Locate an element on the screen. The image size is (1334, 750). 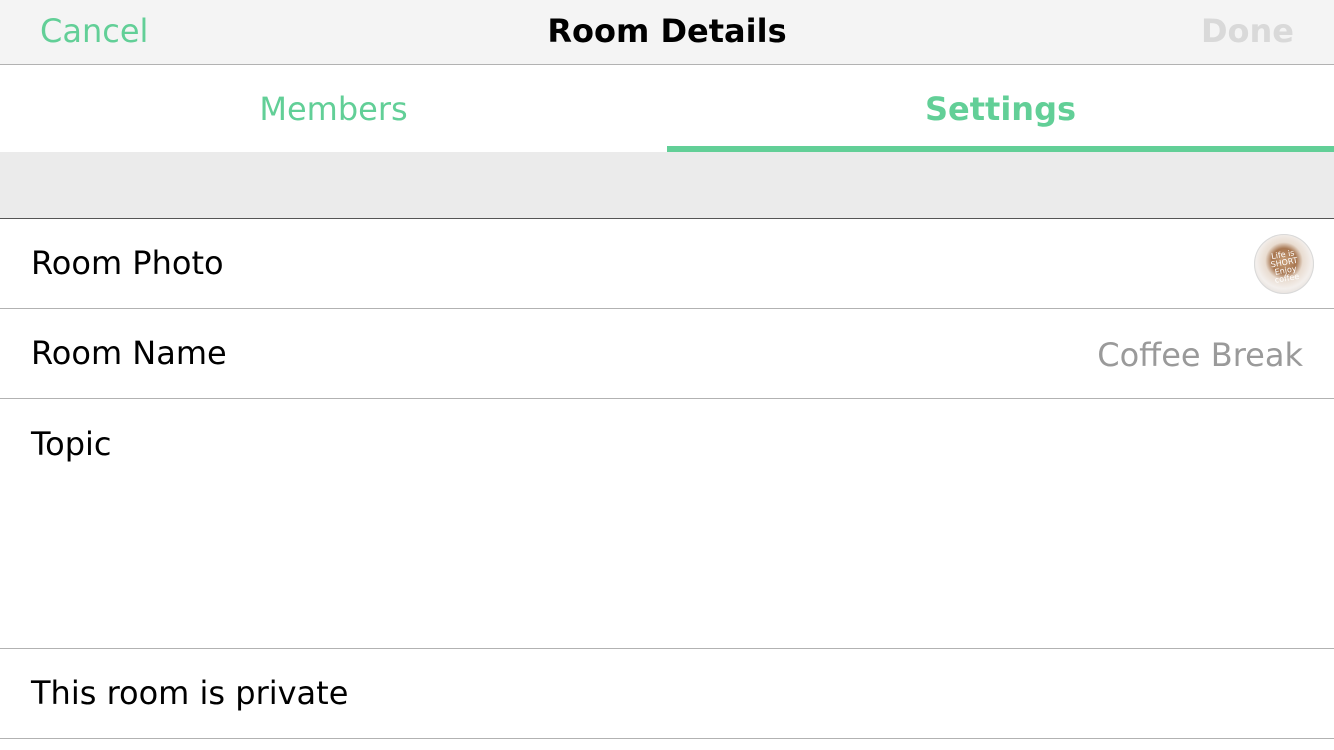
navigation-bar: Cancel Room Details Done is located at coordinates (667, 32).